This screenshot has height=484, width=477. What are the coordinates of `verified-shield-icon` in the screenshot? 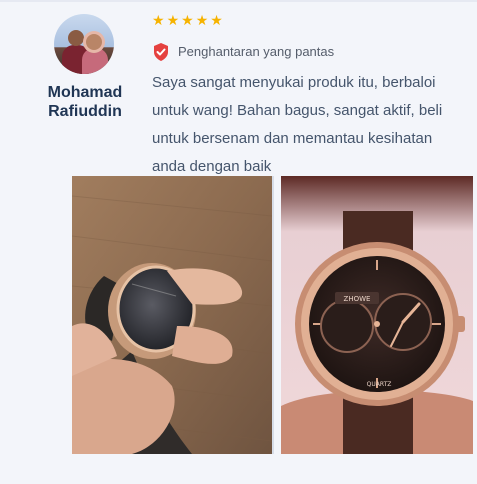 It's located at (161, 52).